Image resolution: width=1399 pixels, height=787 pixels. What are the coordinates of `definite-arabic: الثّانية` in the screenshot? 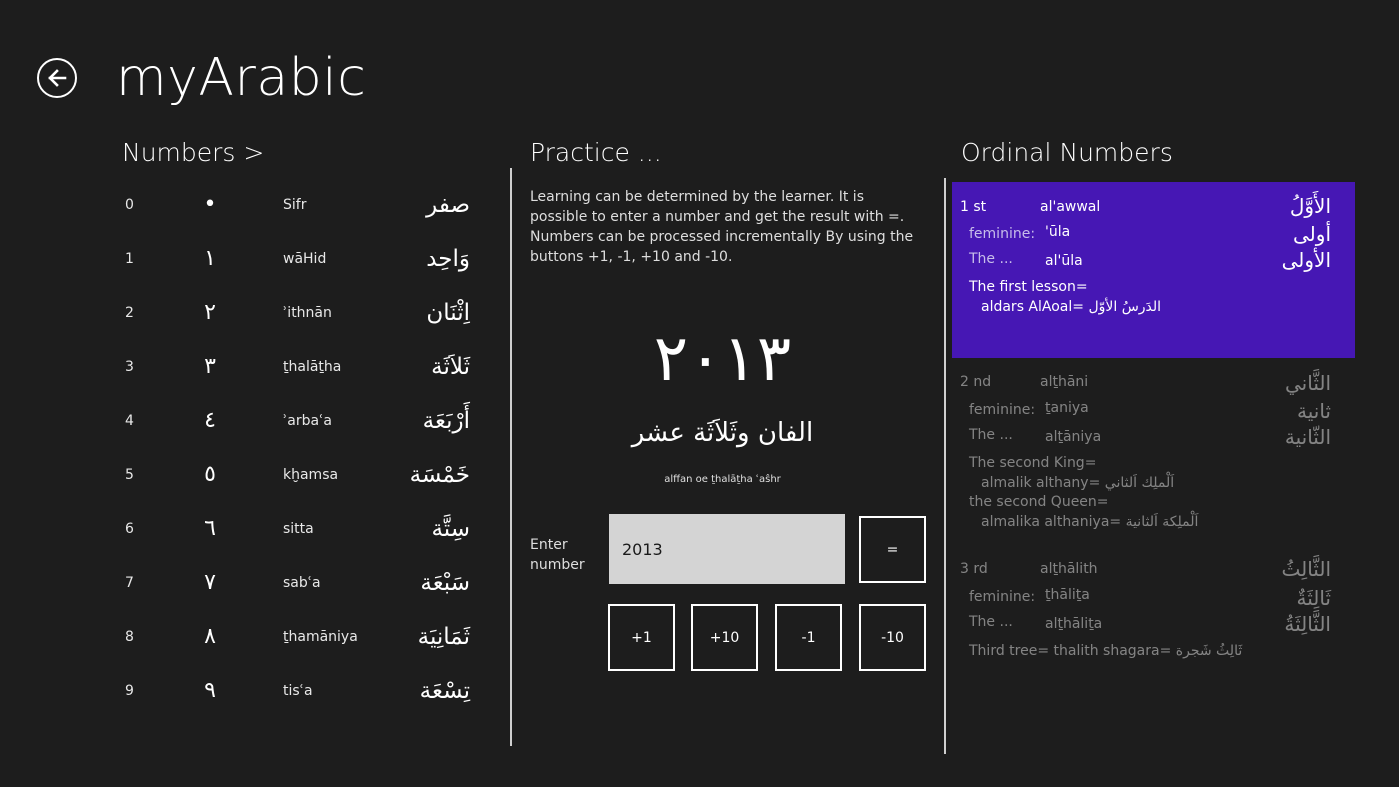 It's located at (1307, 437).